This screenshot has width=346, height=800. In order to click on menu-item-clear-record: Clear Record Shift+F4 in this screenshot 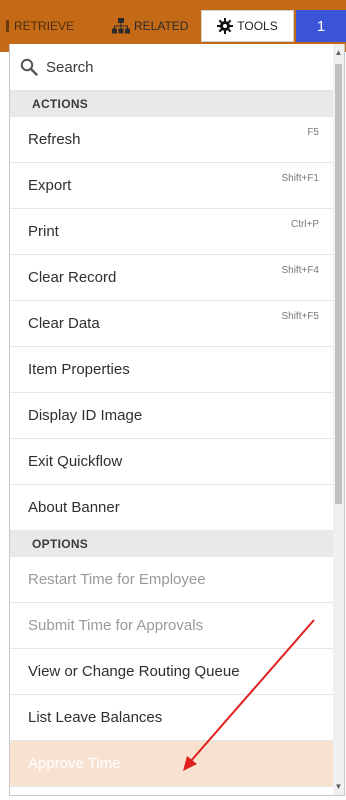, I will do `click(172, 278)`.